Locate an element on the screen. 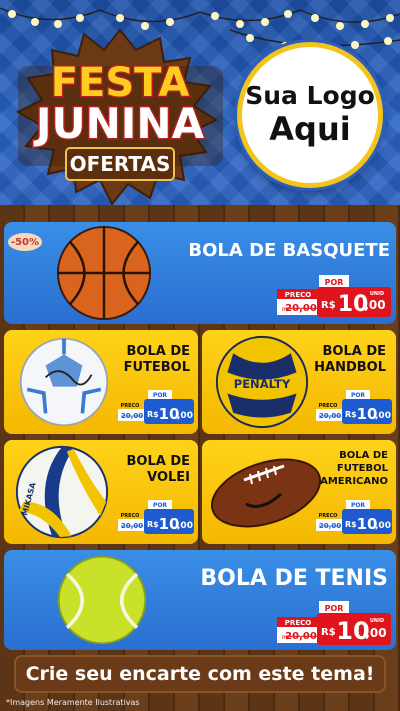 The width and height of the screenshot is (400, 711). svg-text: PENALTY is located at coordinates (262, 384).